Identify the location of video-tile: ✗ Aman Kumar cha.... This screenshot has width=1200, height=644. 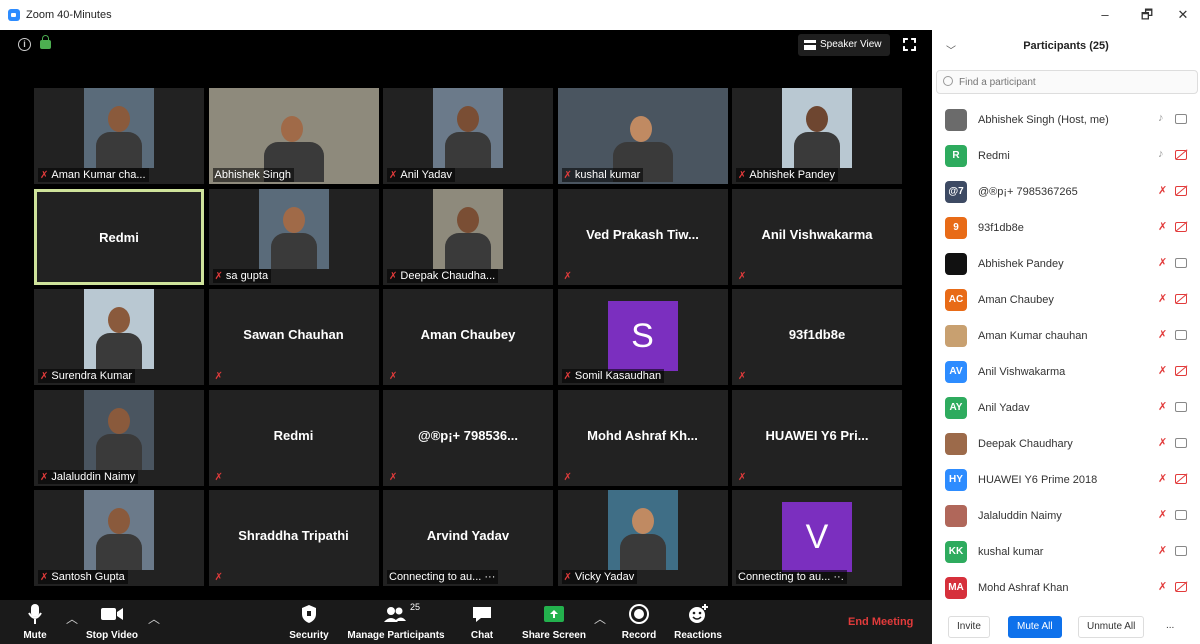
(119, 136).